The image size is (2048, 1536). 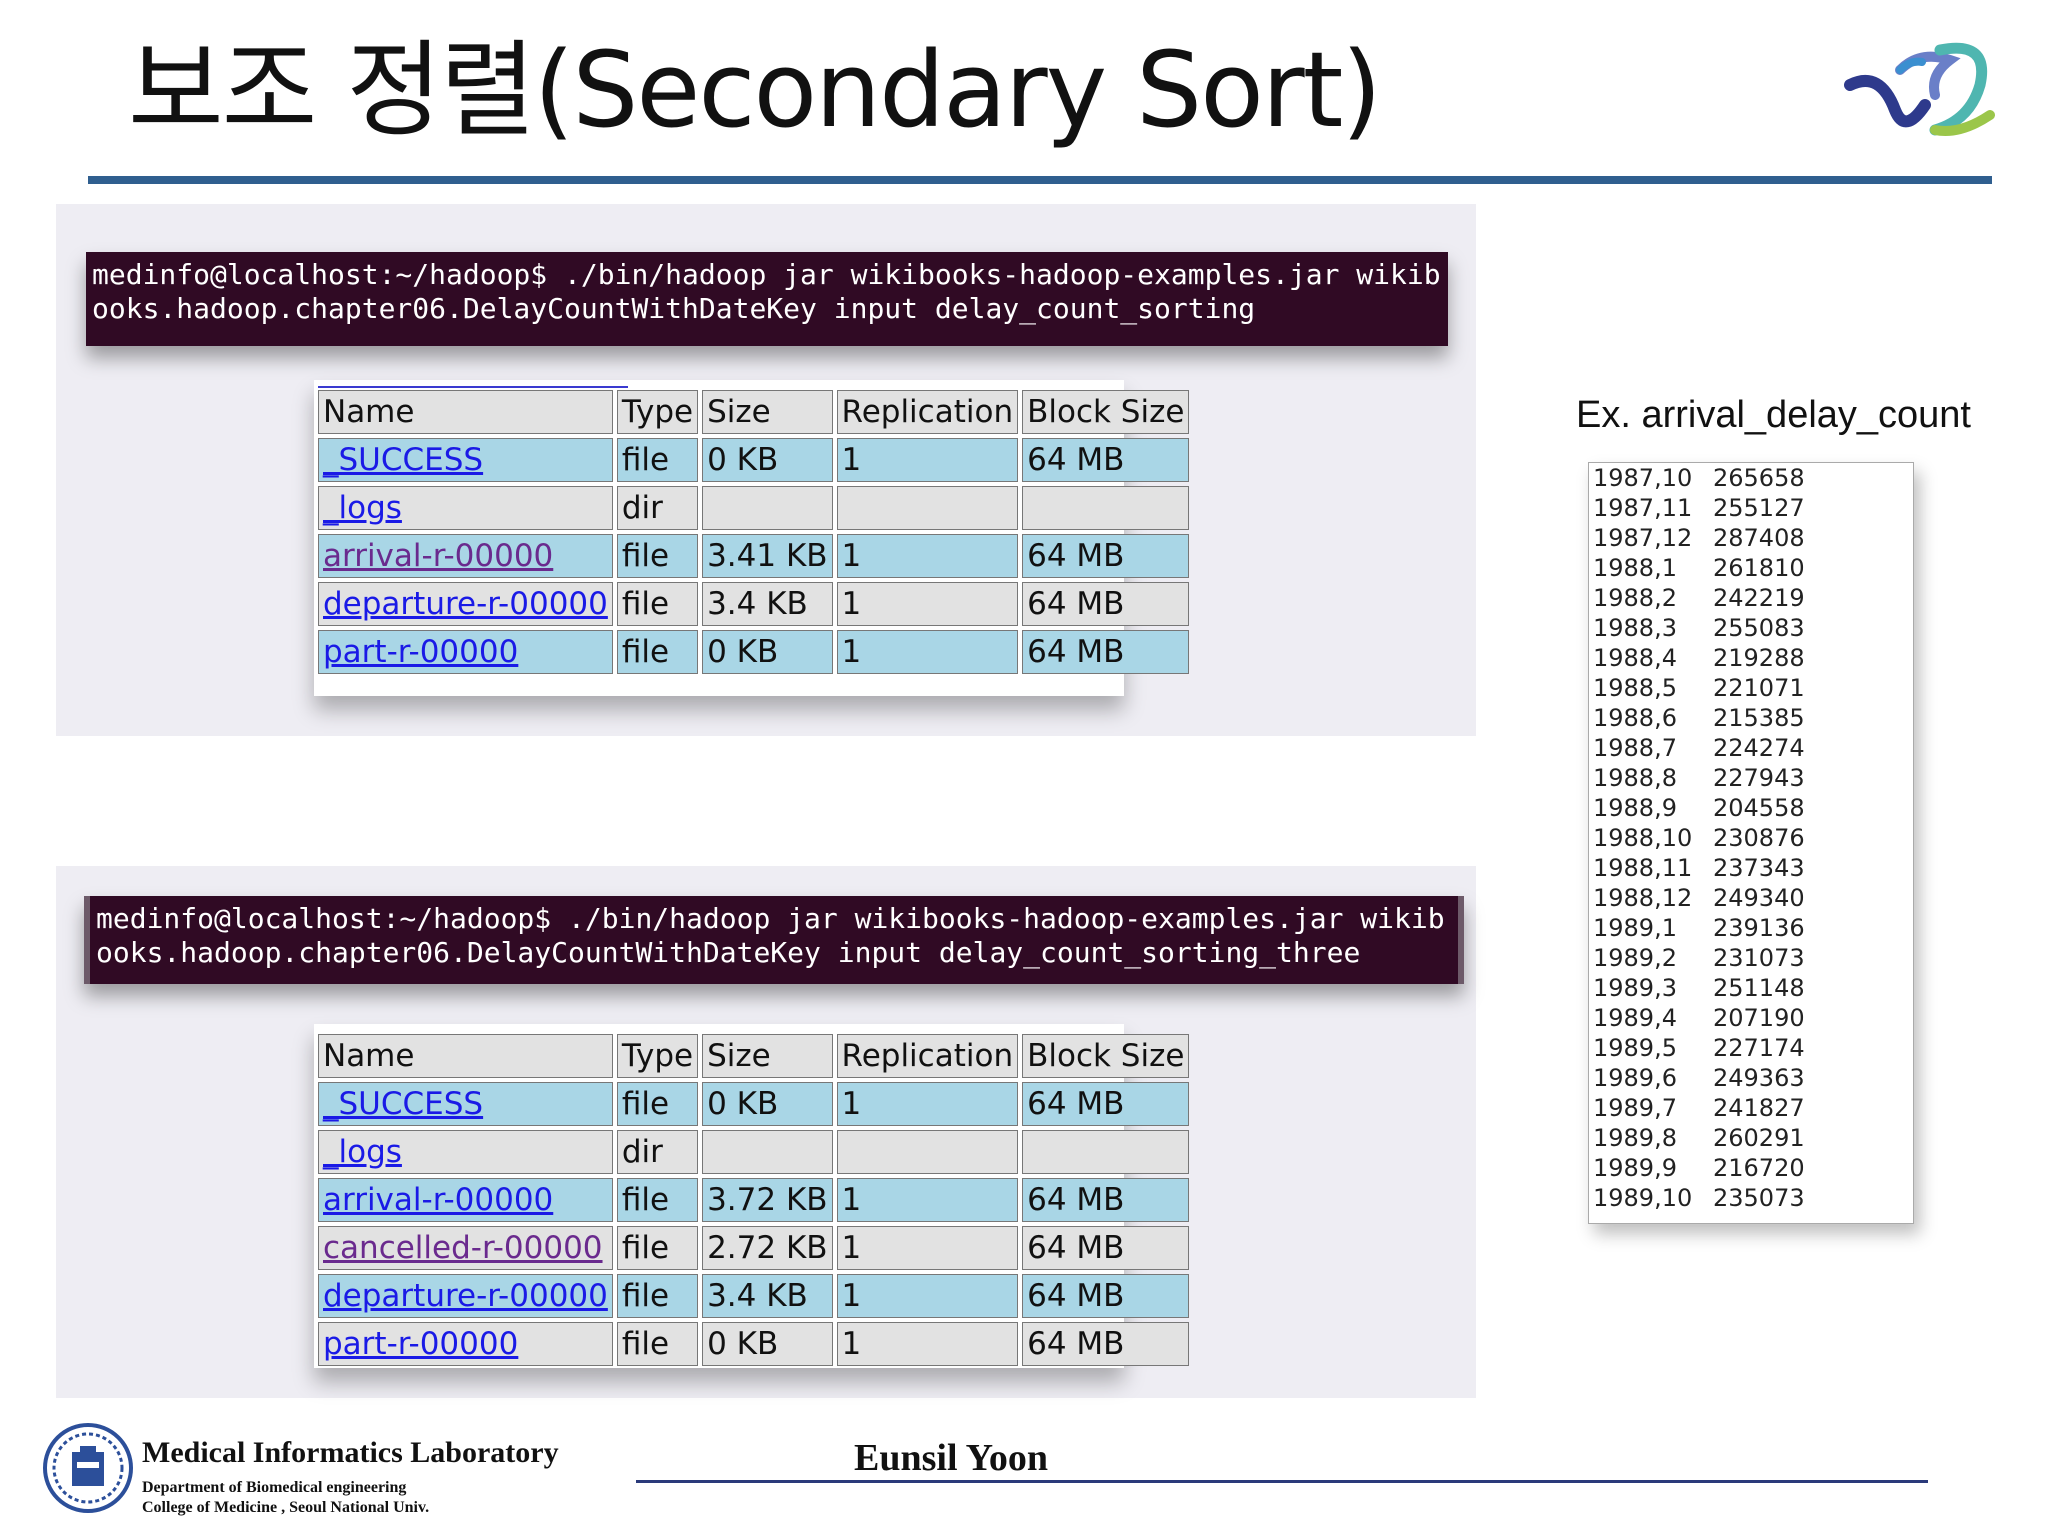 What do you see at coordinates (1699, 508) in the screenshot?
I see `list-item: 1987,11 255127` at bounding box center [1699, 508].